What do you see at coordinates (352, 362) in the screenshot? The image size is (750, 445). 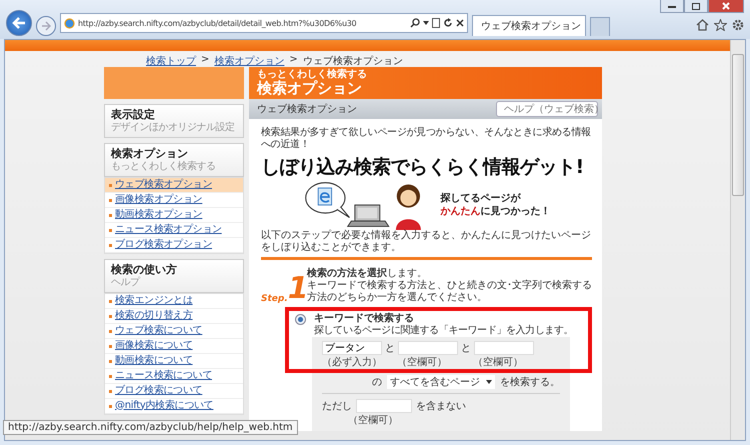 I see `field-note: （必ず入力）` at bounding box center [352, 362].